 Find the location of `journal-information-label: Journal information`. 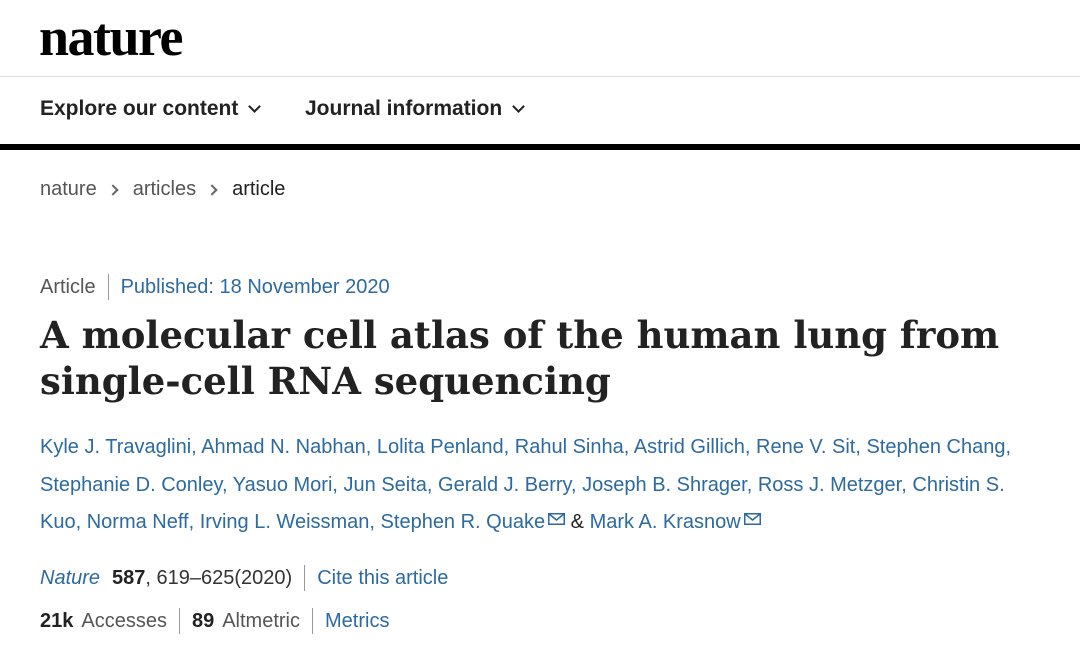

journal-information-label: Journal information is located at coordinates (404, 108).